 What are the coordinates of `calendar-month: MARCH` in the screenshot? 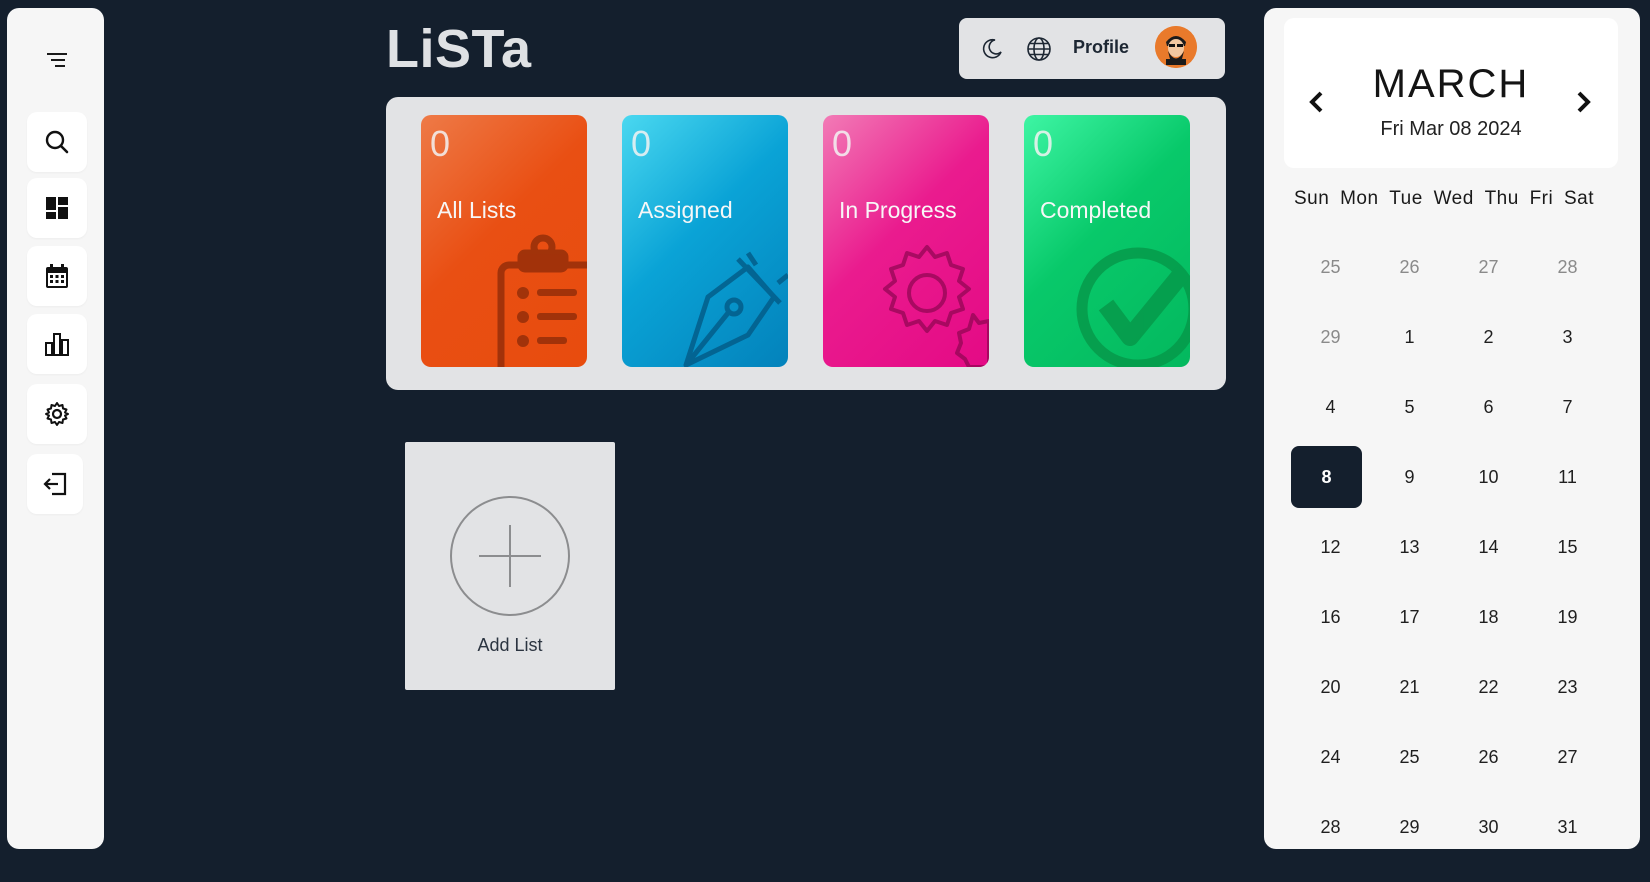 It's located at (1451, 84).